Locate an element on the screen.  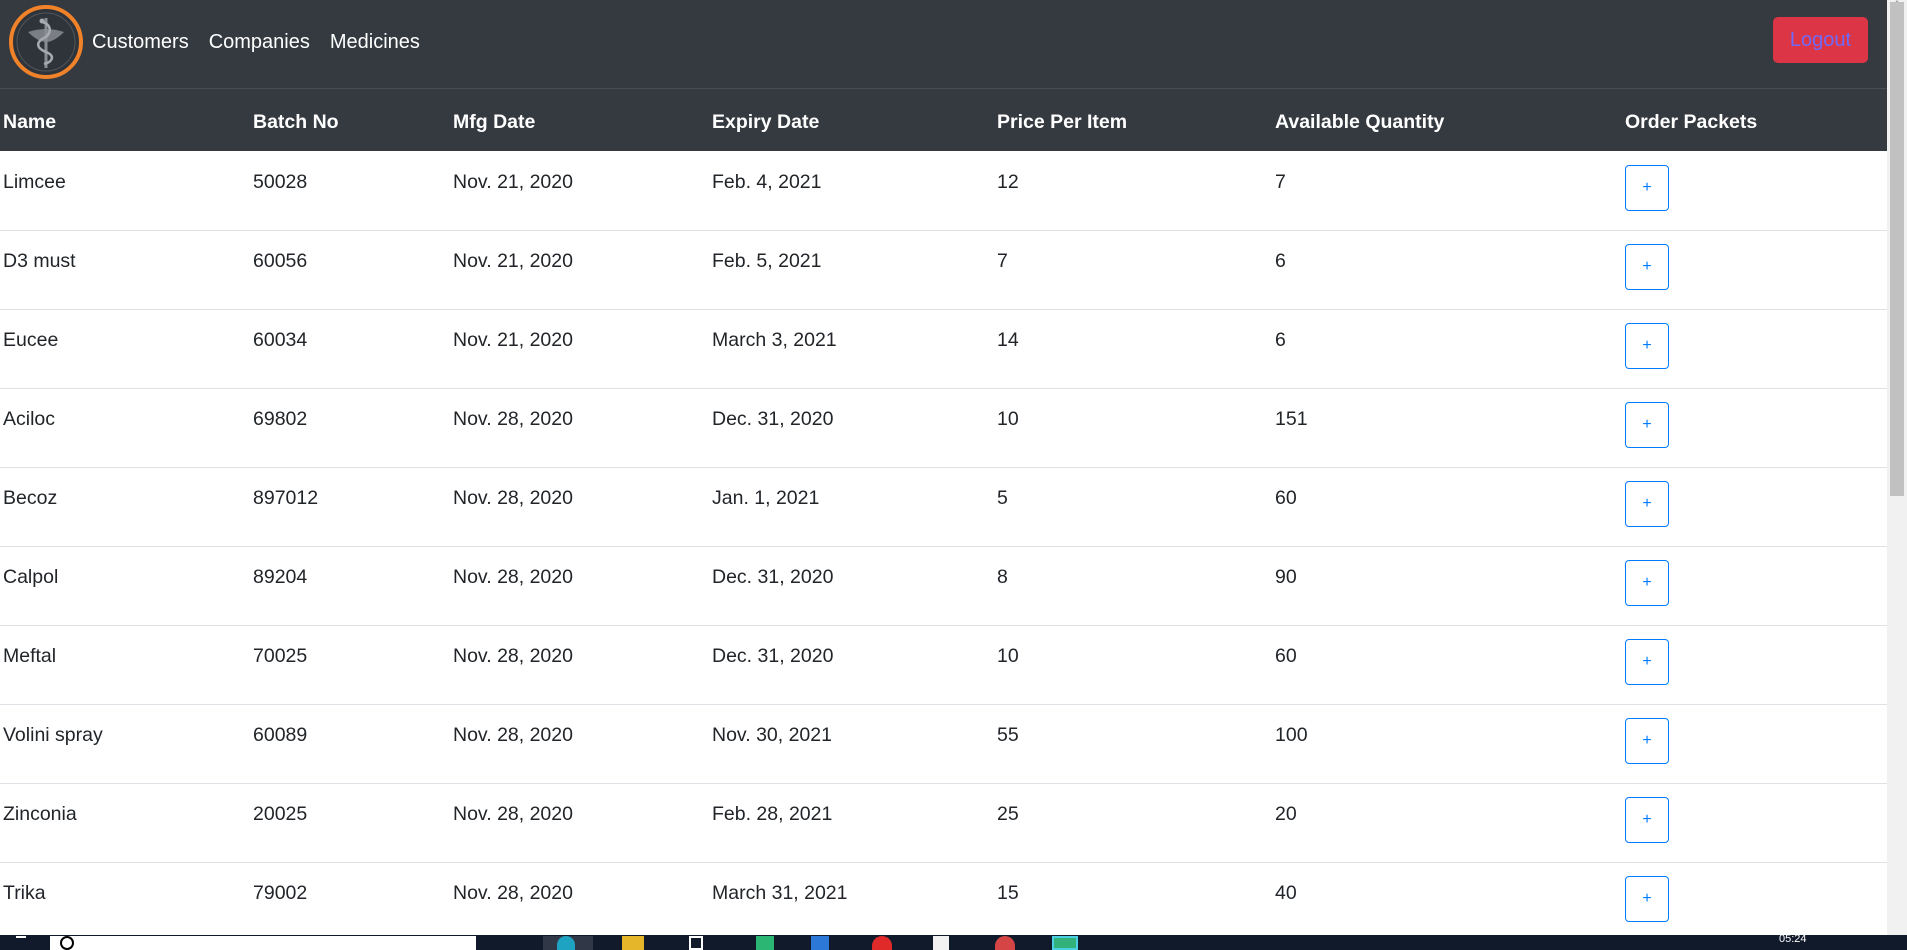
column-header-price: Price Per Item is located at coordinates (1062, 122).